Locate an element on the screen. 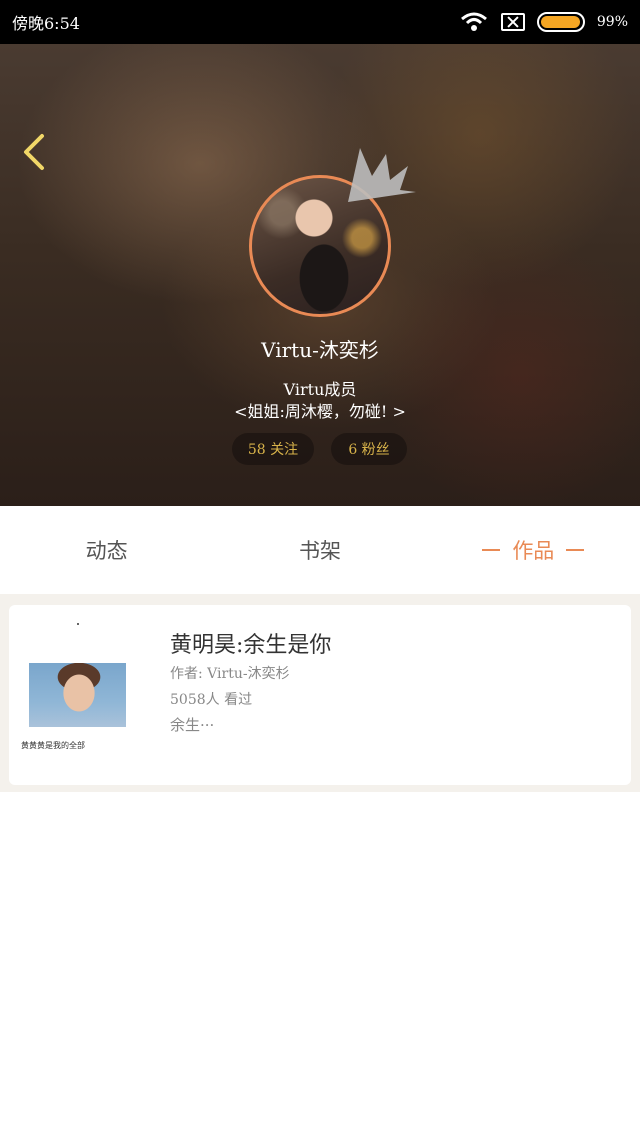 Image resolution: width=640 pixels, height=1138 pixels. bio-line-1: Virtu成员 is located at coordinates (320, 389).